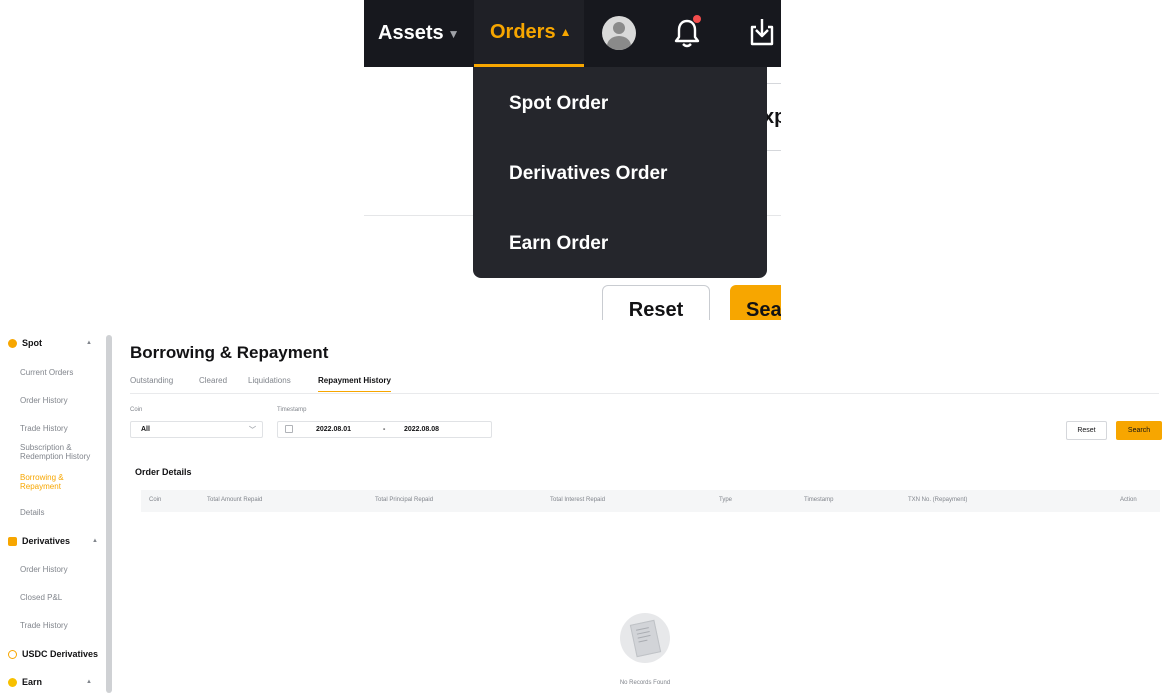 The width and height of the screenshot is (1169, 697). Describe the element at coordinates (213, 380) in the screenshot. I see `tab-cleared: Cleared` at that location.